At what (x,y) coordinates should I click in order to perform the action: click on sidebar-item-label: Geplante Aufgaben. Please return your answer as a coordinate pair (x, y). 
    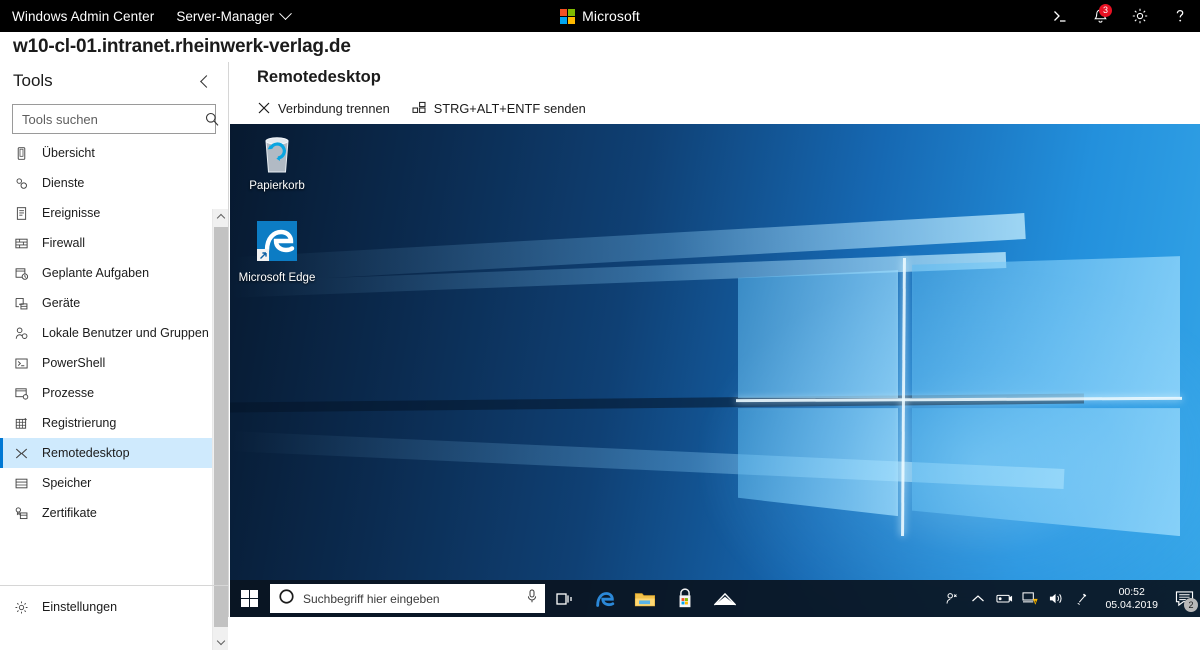
    Looking at the image, I should click on (96, 273).